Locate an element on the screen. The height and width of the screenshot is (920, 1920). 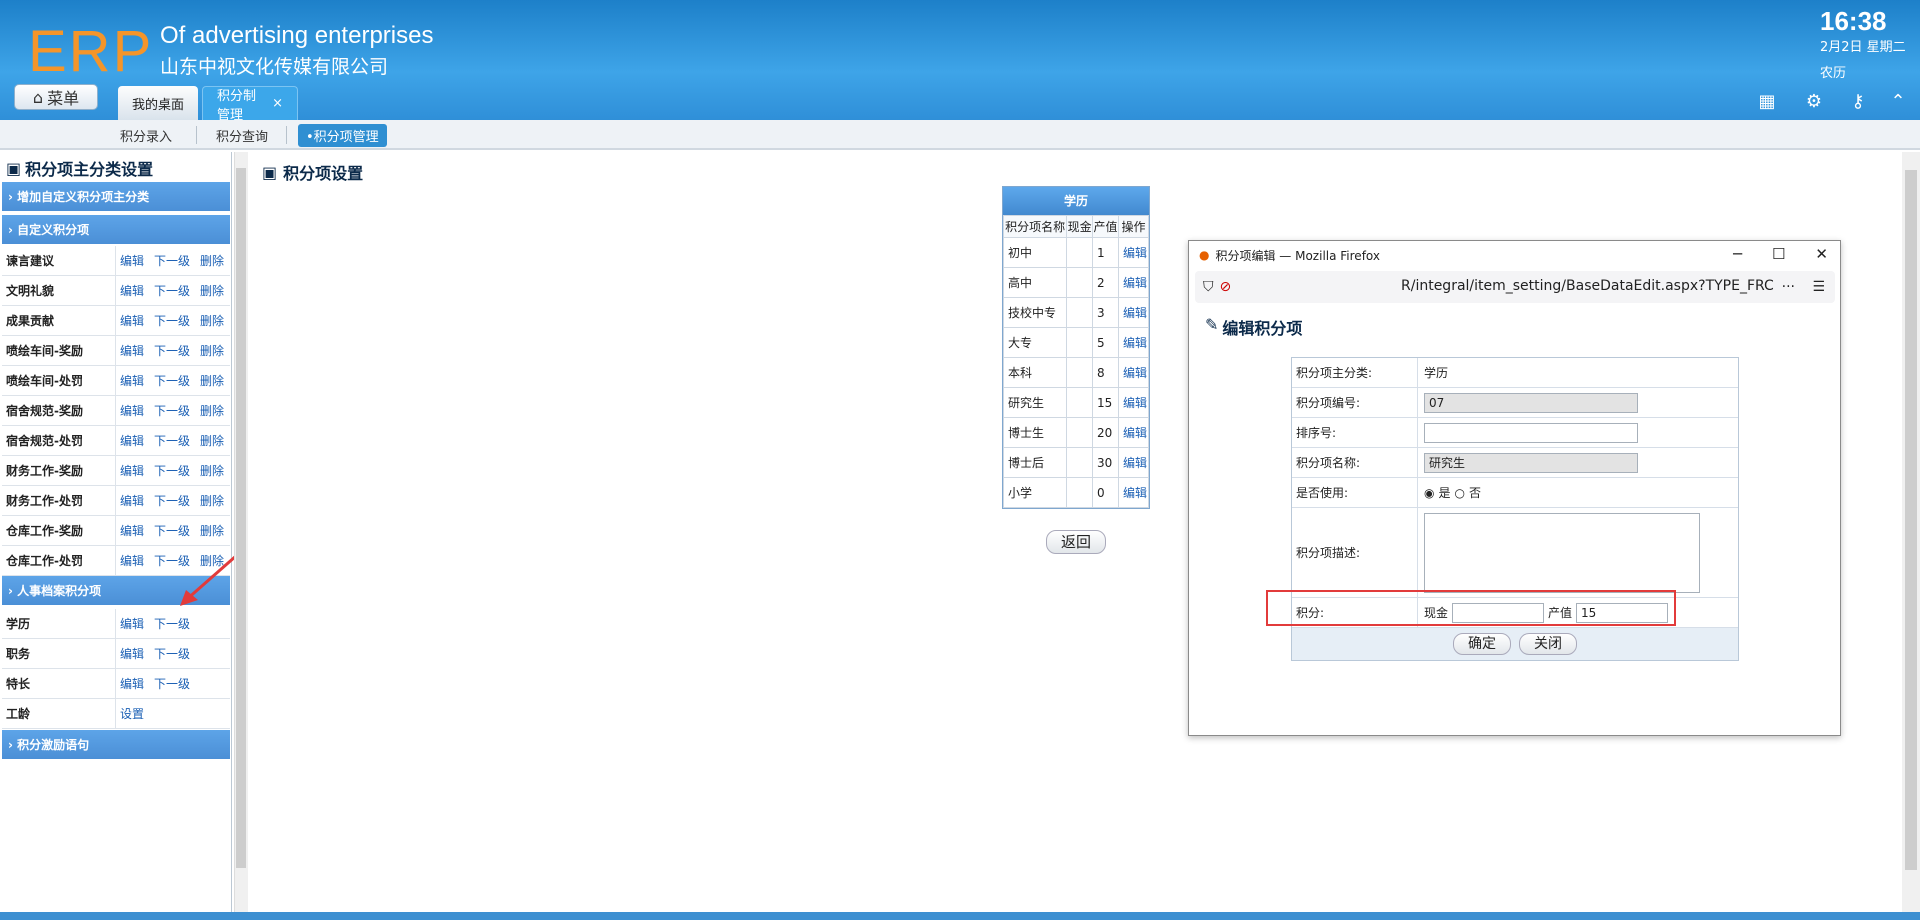
shield-icon: ⛉ is located at coordinates (1208, 287).